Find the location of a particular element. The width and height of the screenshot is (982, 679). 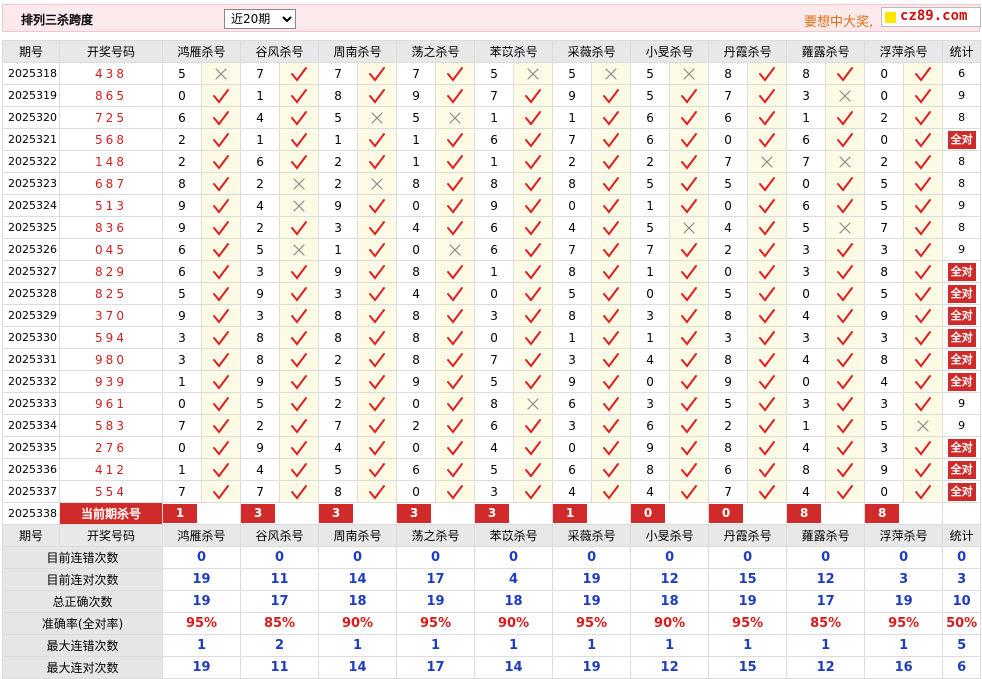

kill-number: 7 is located at coordinates (260, 73).